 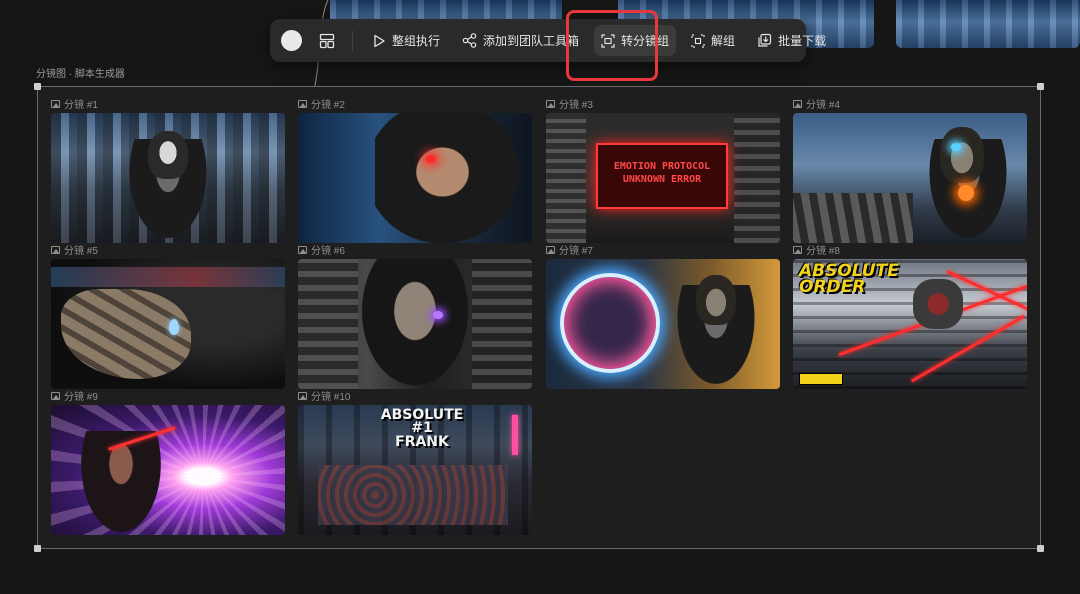 I want to click on shot-label: 分镜 #8, so click(x=823, y=251).